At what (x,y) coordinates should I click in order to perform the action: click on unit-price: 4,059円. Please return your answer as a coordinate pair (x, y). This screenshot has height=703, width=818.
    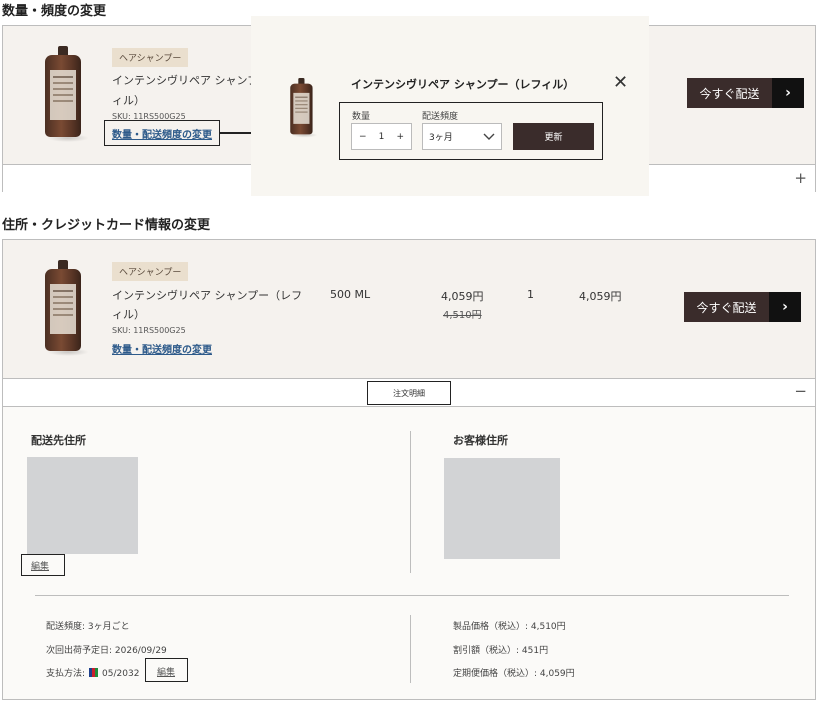
    Looking at the image, I should click on (462, 296).